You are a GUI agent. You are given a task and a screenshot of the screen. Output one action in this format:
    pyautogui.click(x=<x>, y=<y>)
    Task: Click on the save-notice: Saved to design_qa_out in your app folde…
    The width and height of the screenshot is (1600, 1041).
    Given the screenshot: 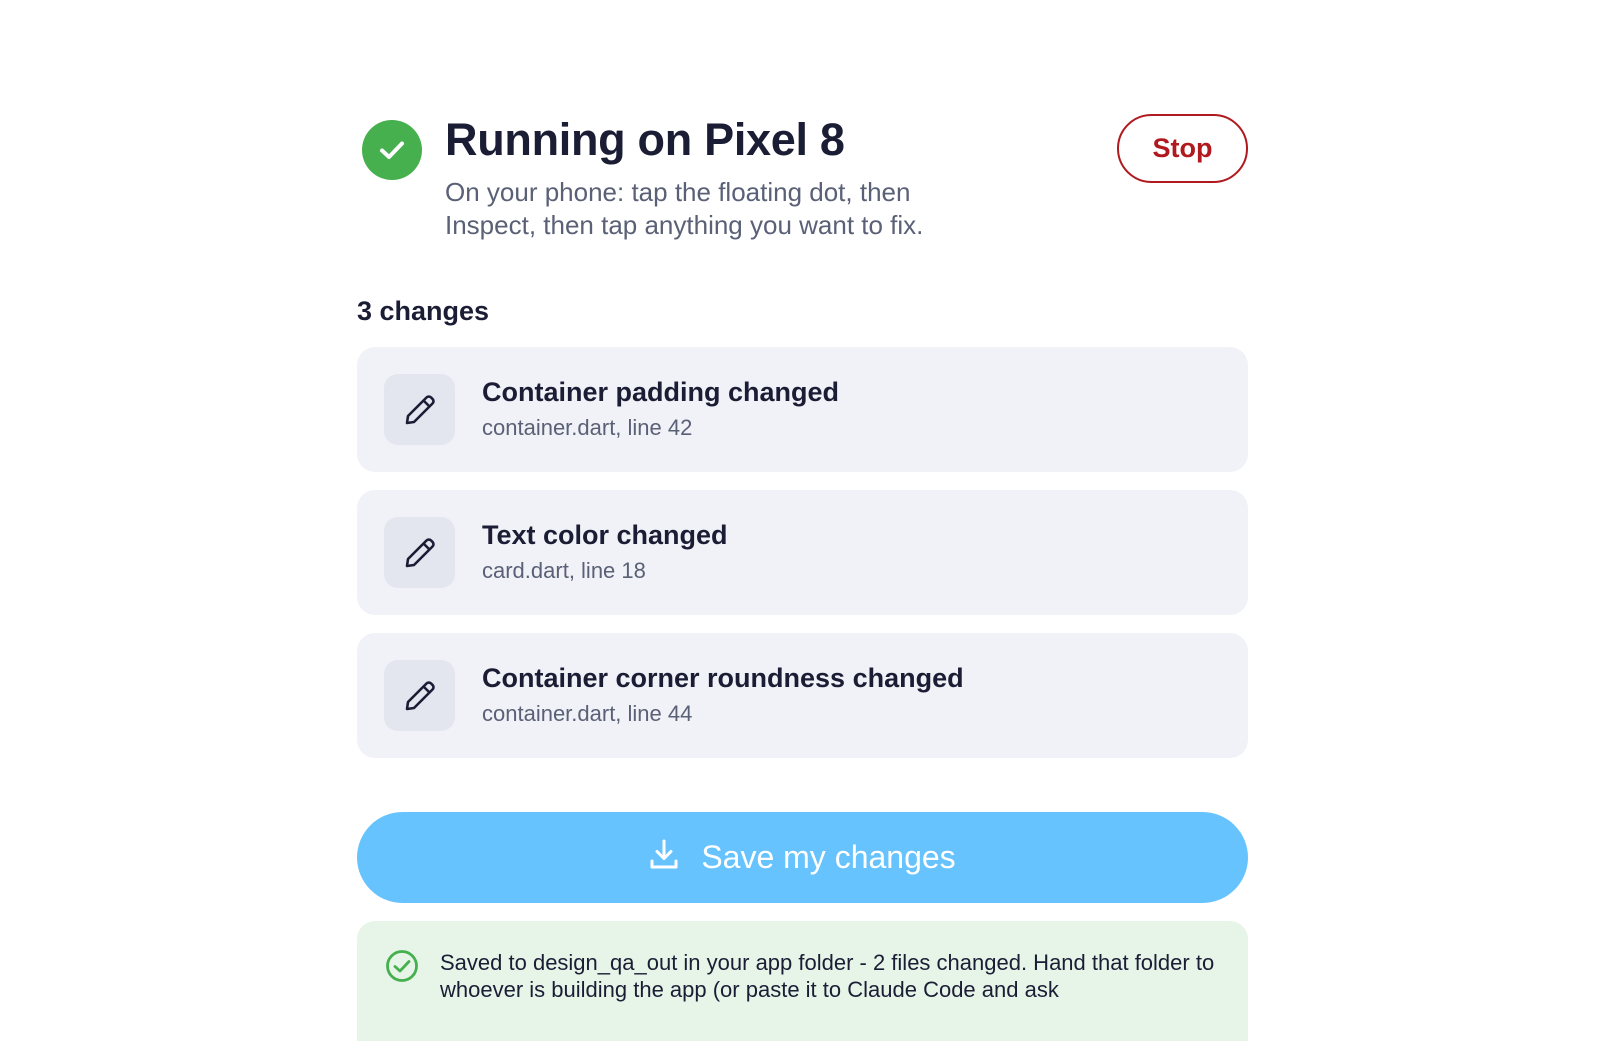 What is the action you would take?
    pyautogui.click(x=802, y=981)
    